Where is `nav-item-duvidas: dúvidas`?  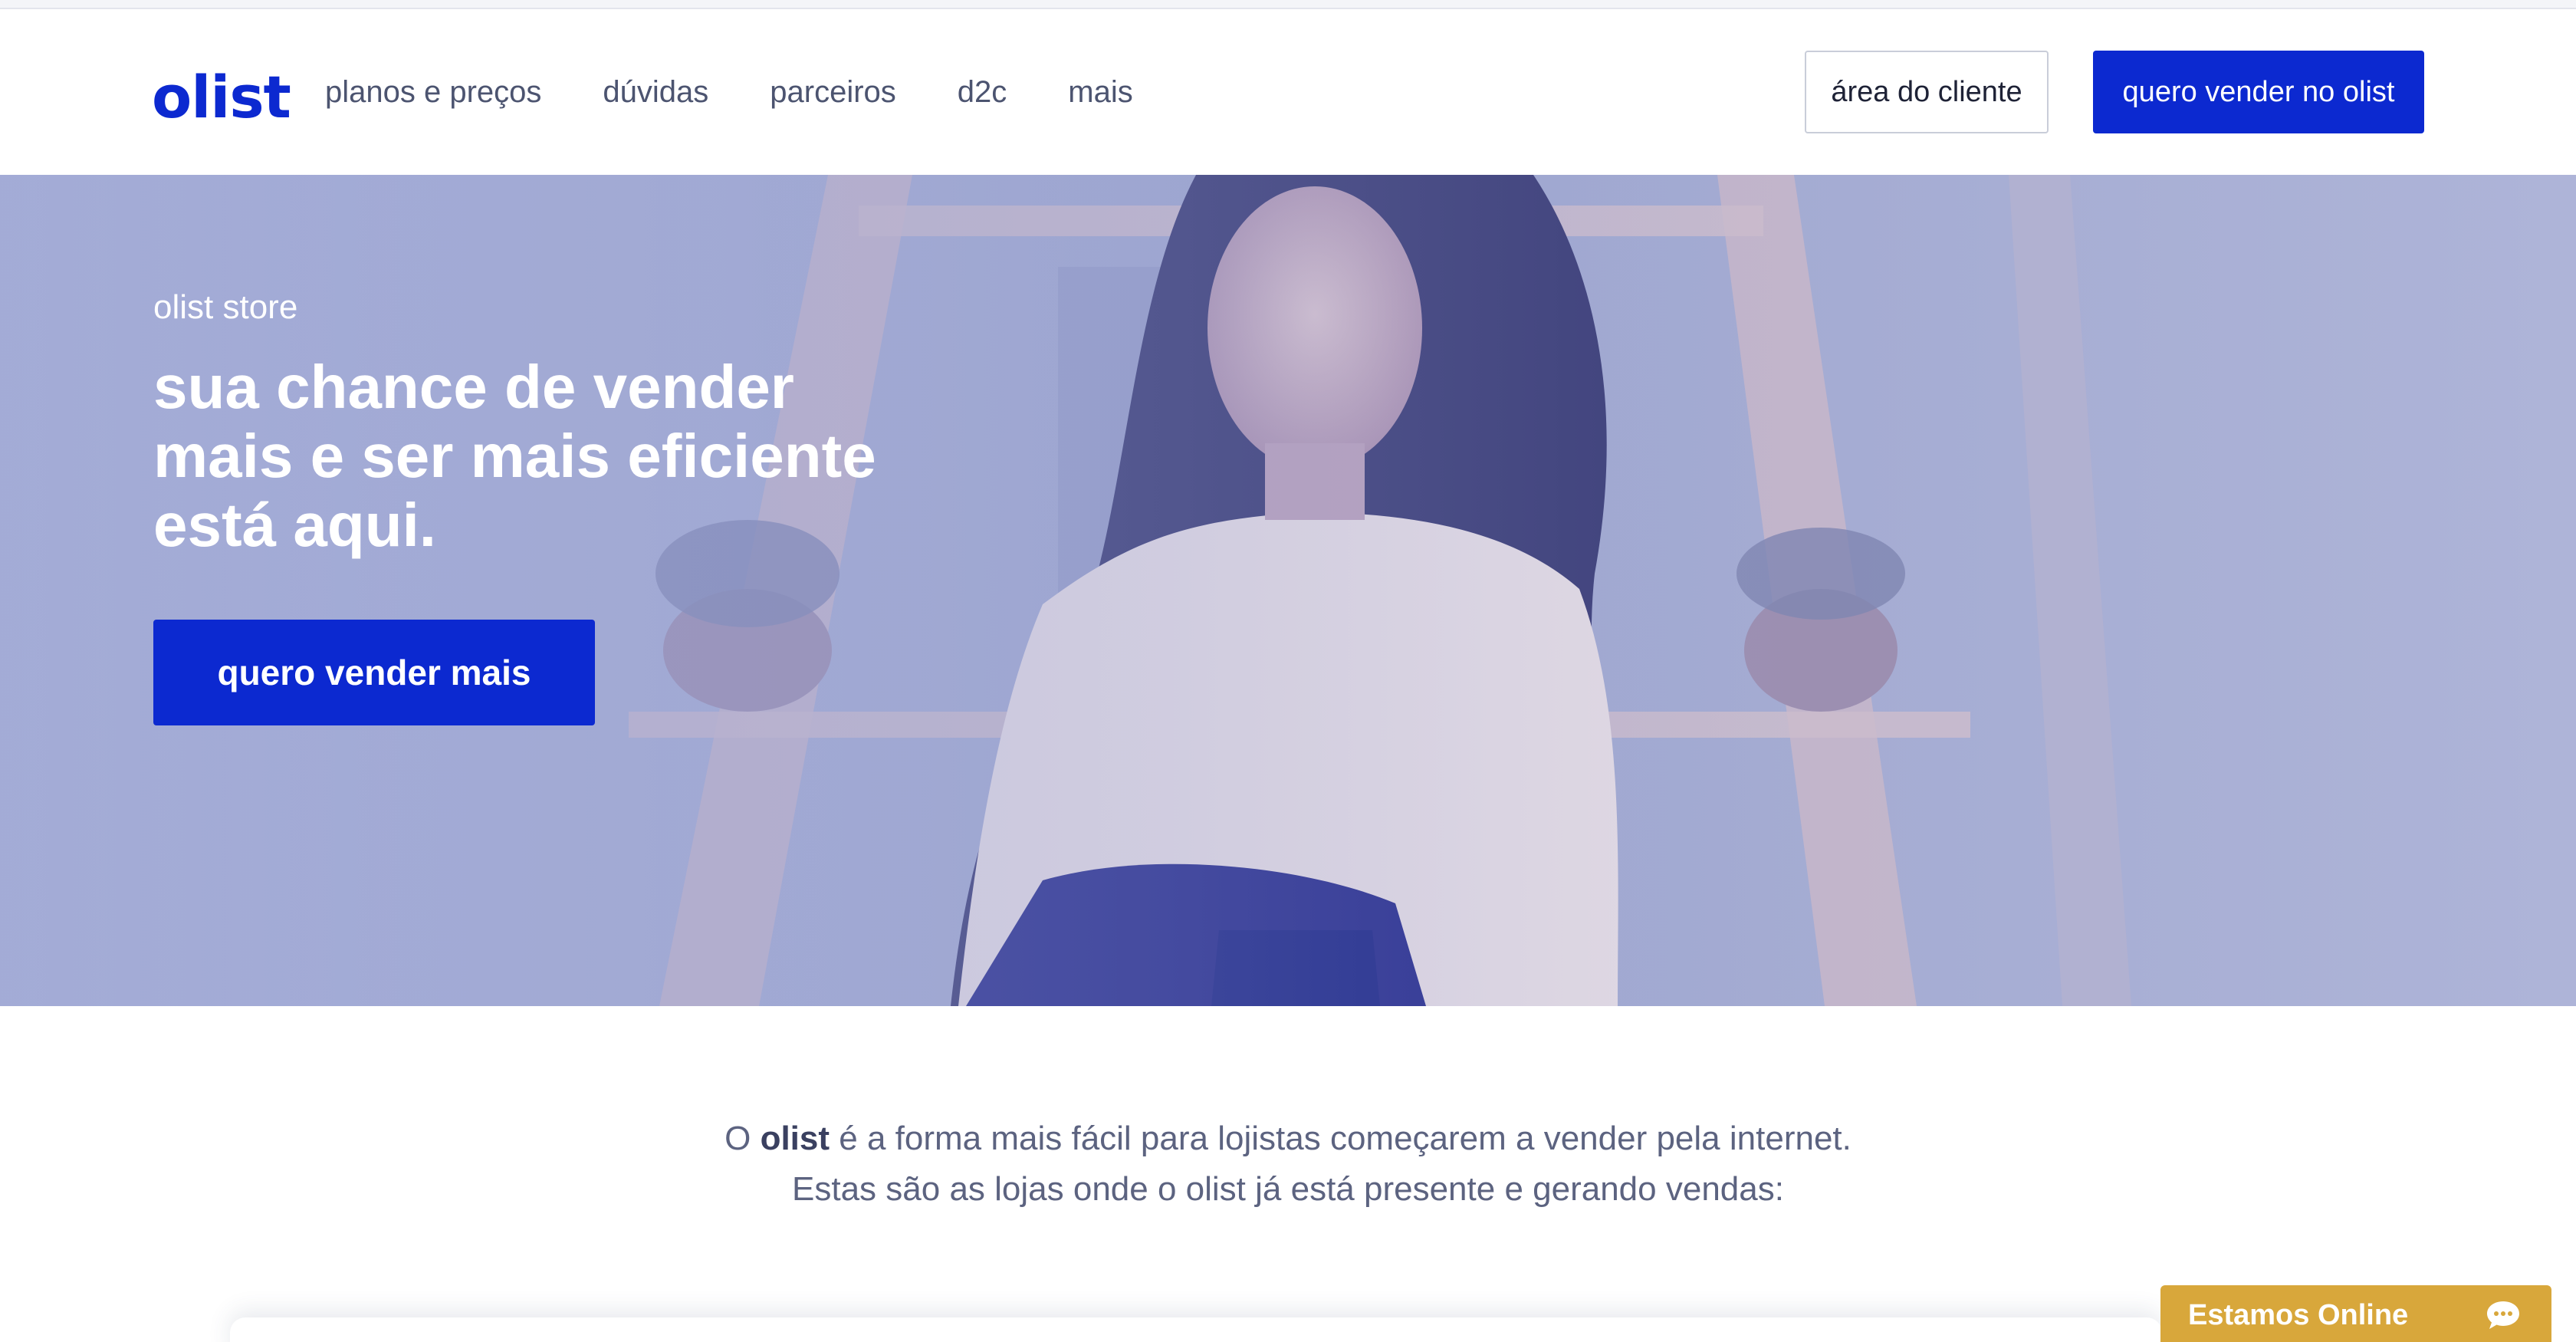 nav-item-duvidas: dúvidas is located at coordinates (655, 92).